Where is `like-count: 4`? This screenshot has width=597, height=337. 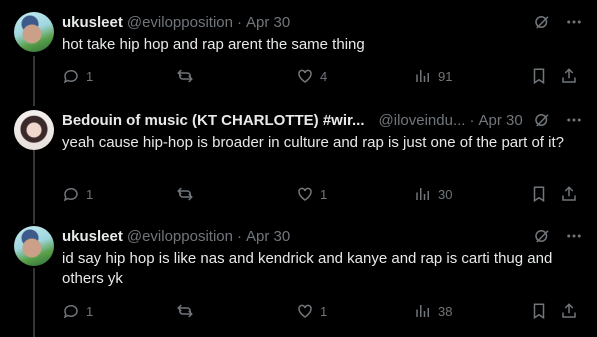
like-count: 4 is located at coordinates (324, 76).